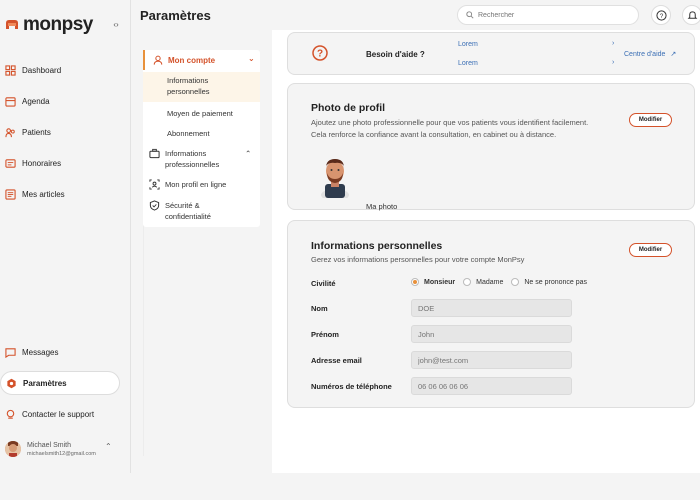 The width and height of the screenshot is (700, 500). What do you see at coordinates (650, 120) in the screenshot?
I see `modify-photo-button: Modifier` at bounding box center [650, 120].